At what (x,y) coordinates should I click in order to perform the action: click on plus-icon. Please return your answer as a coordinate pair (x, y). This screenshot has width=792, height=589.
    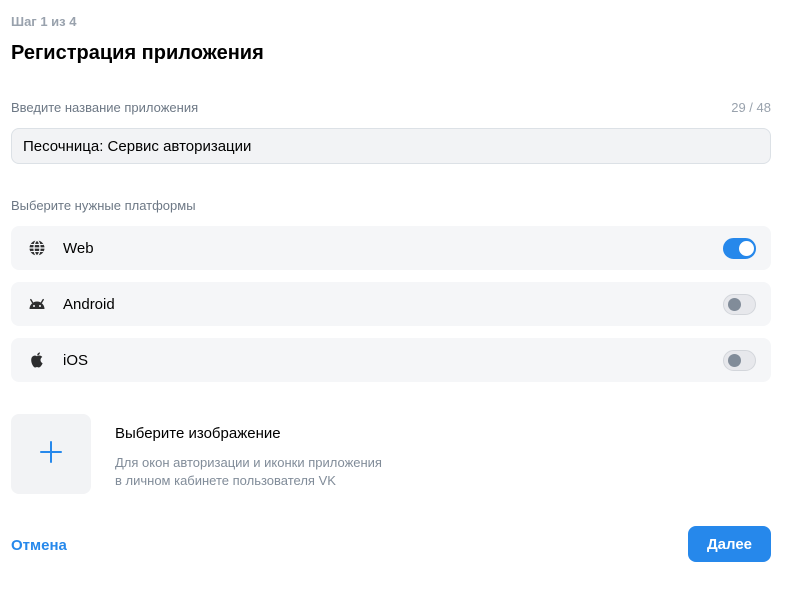
    Looking at the image, I should click on (51, 454).